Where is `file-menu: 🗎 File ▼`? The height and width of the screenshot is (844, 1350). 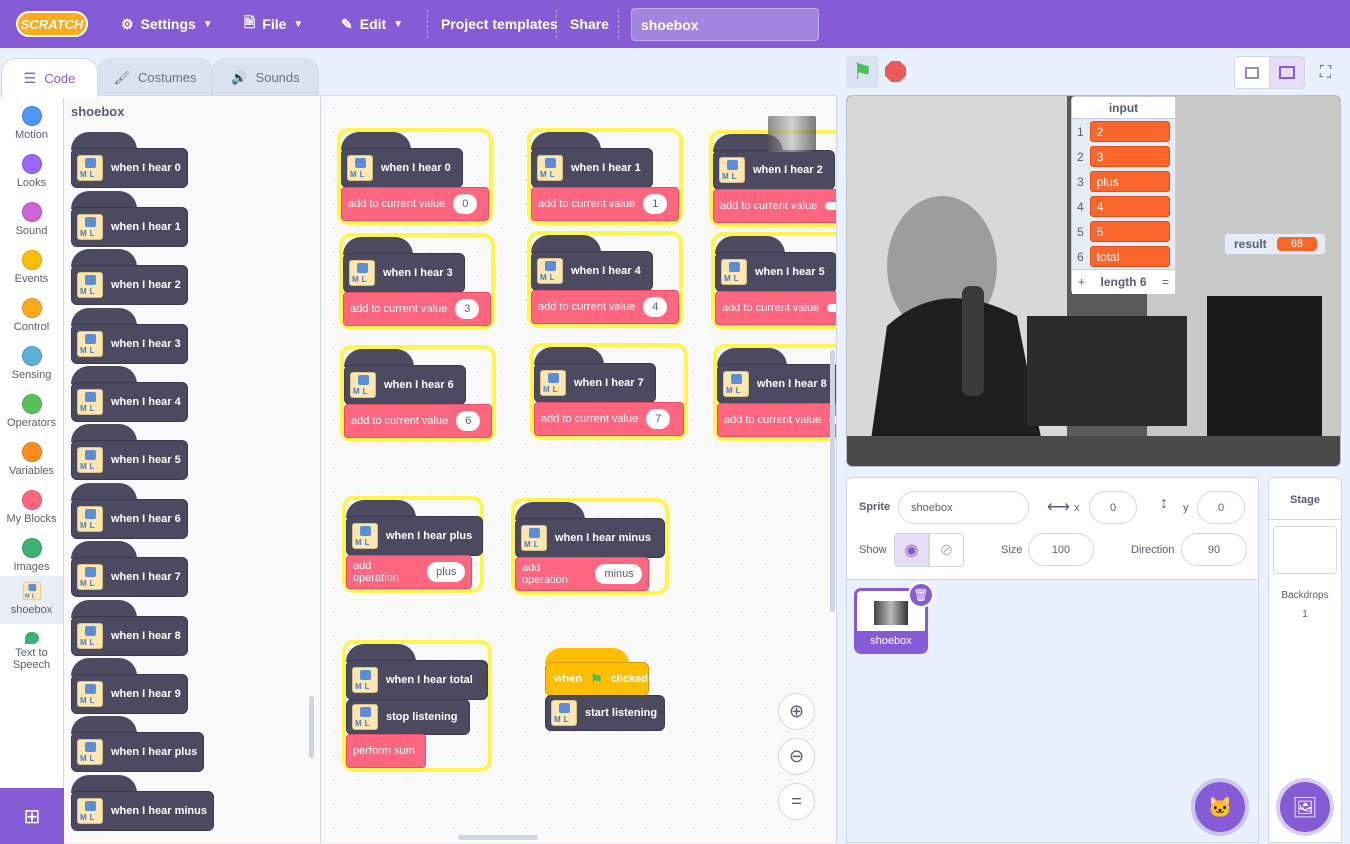
file-menu: 🗎 File ▼ is located at coordinates (273, 24).